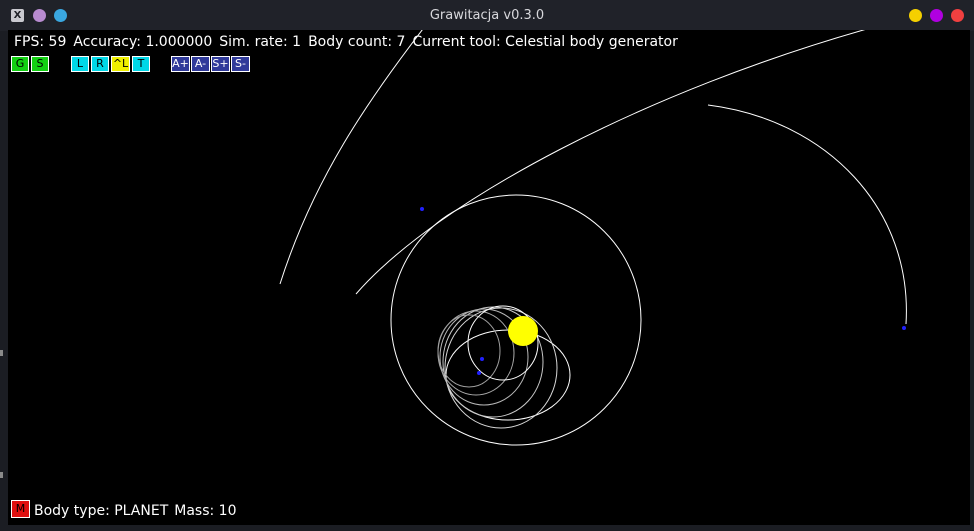 This screenshot has width=974, height=531. I want to click on sim-rate-readout: Sim. rate: 1, so click(260, 42).